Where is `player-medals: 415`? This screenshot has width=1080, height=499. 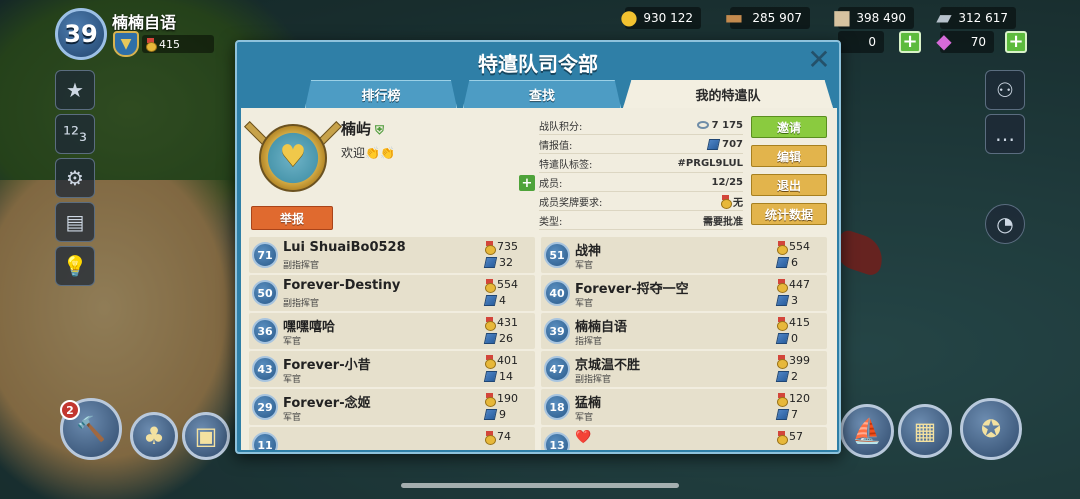
player-medals: 415 is located at coordinates (178, 44).